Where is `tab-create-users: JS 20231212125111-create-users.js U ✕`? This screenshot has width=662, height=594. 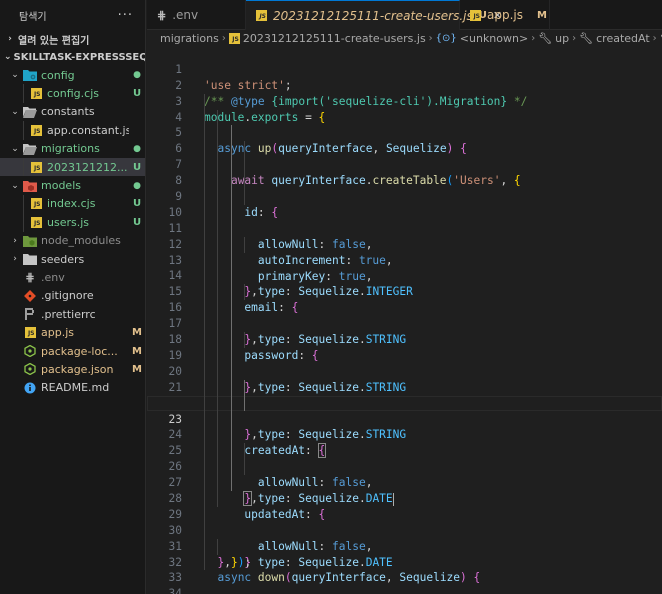
tab-create-users: JS 20231212125111-create-users.js U ✕ is located at coordinates (374, 15).